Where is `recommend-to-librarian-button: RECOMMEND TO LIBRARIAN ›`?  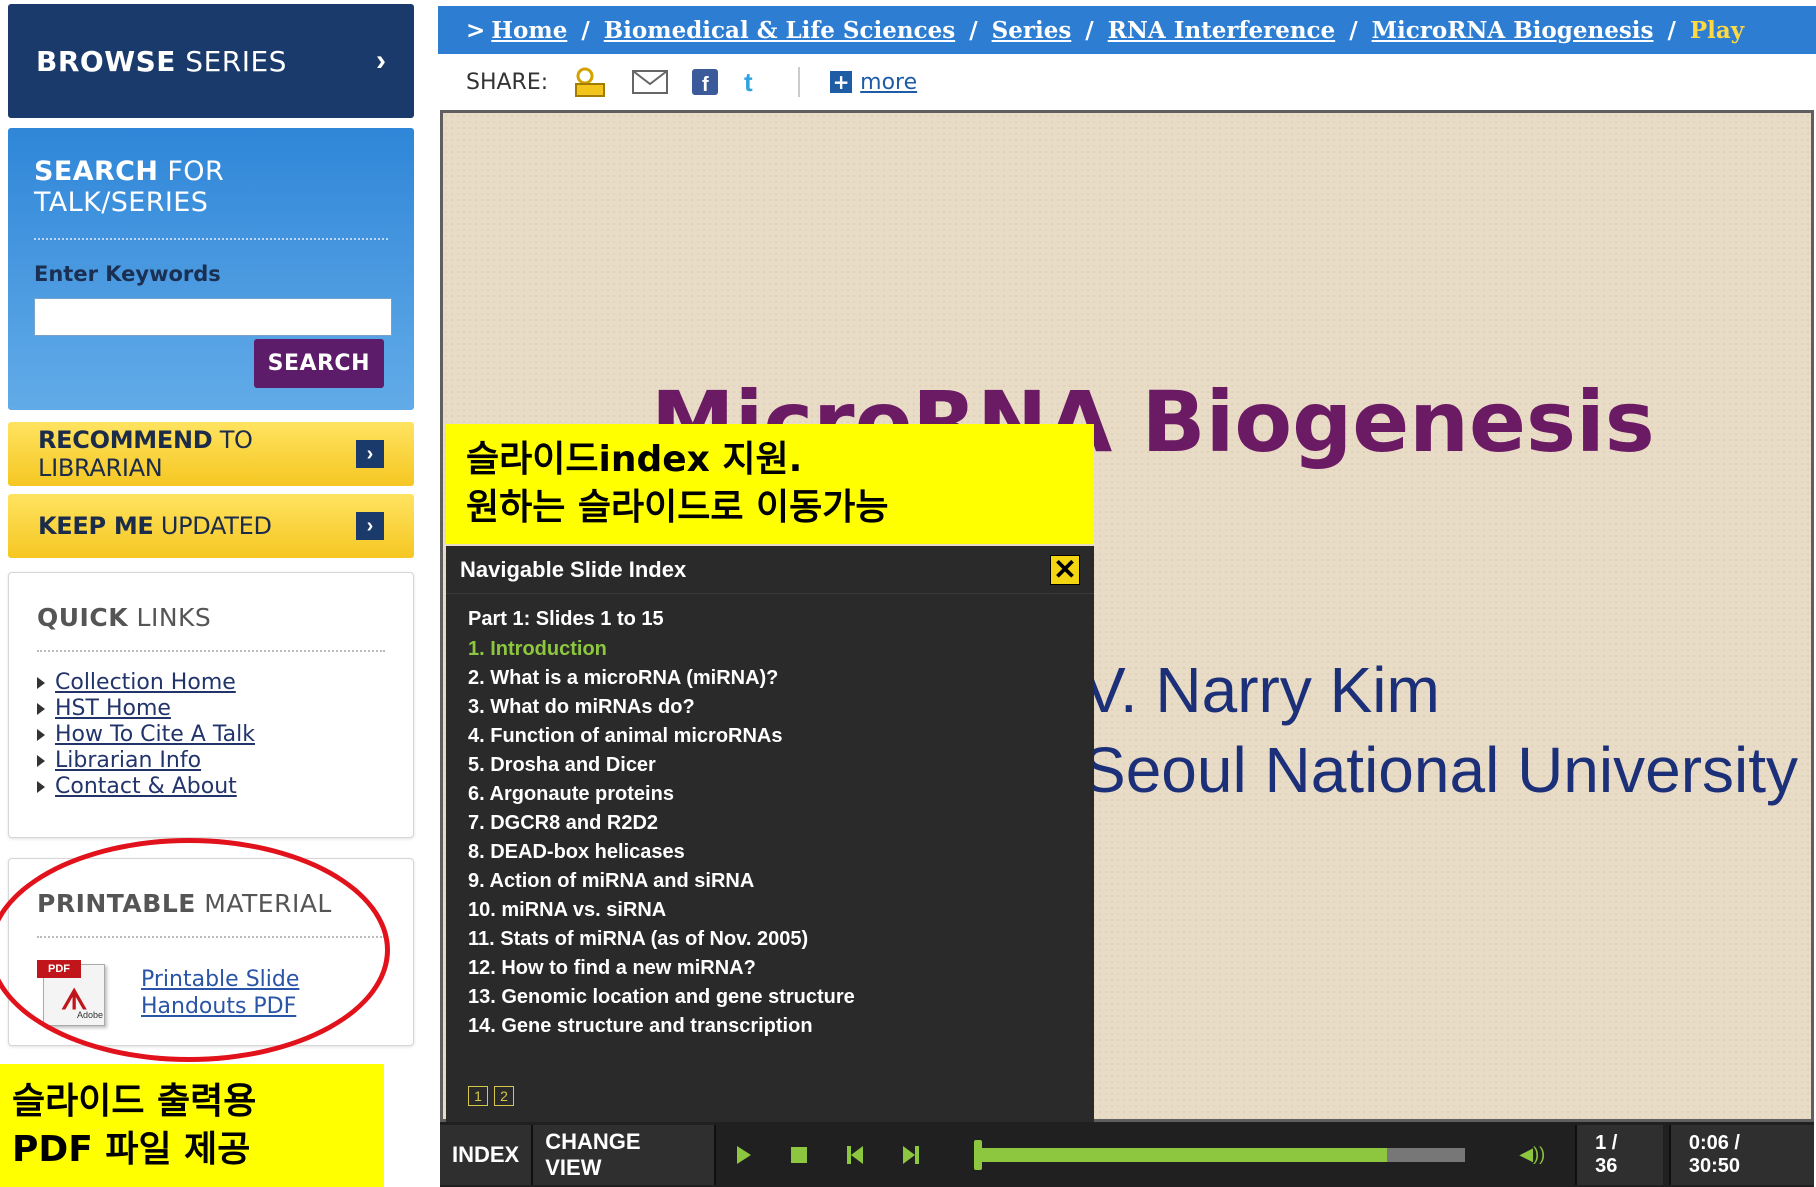
recommend-to-librarian-button: RECOMMEND TO LIBRARIAN › is located at coordinates (211, 454).